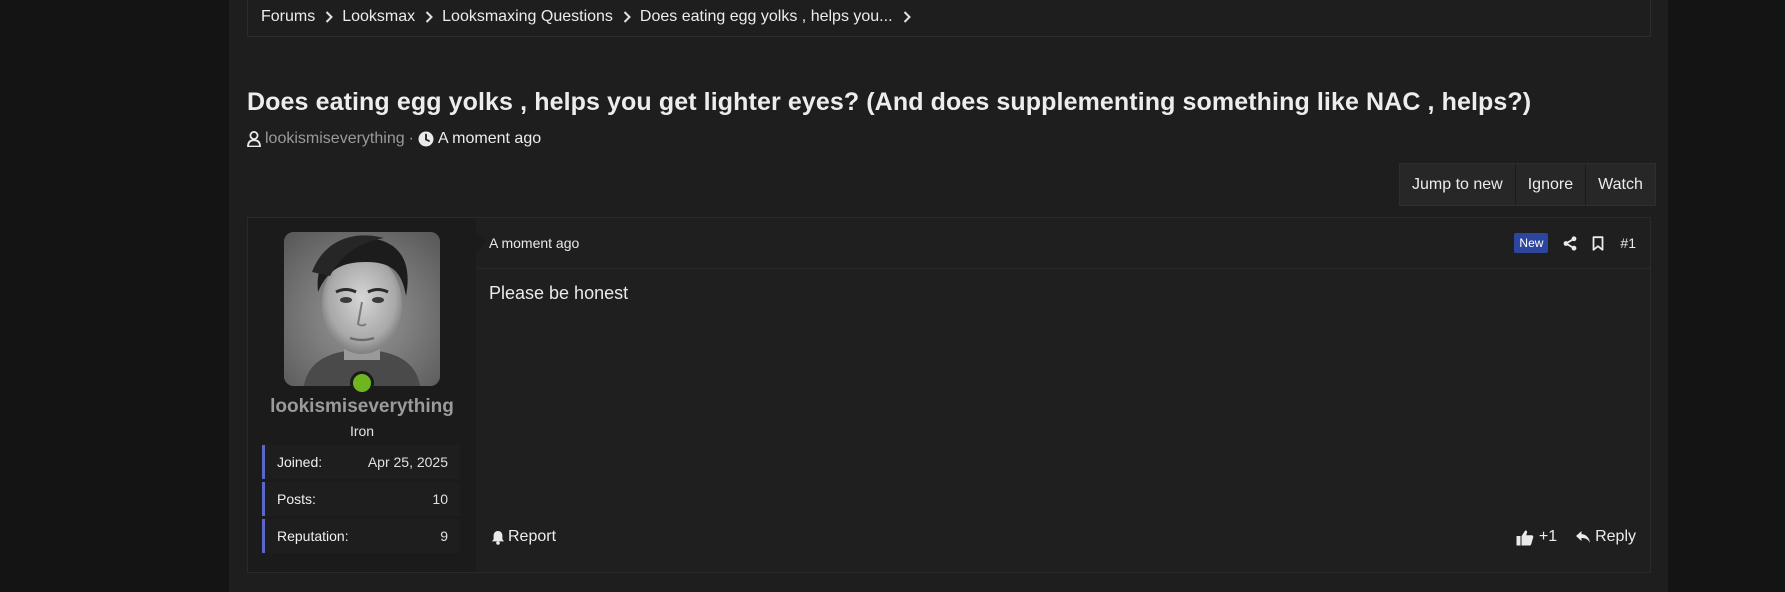 This screenshot has width=1785, height=592. I want to click on post-date-link: A moment ago, so click(534, 243).